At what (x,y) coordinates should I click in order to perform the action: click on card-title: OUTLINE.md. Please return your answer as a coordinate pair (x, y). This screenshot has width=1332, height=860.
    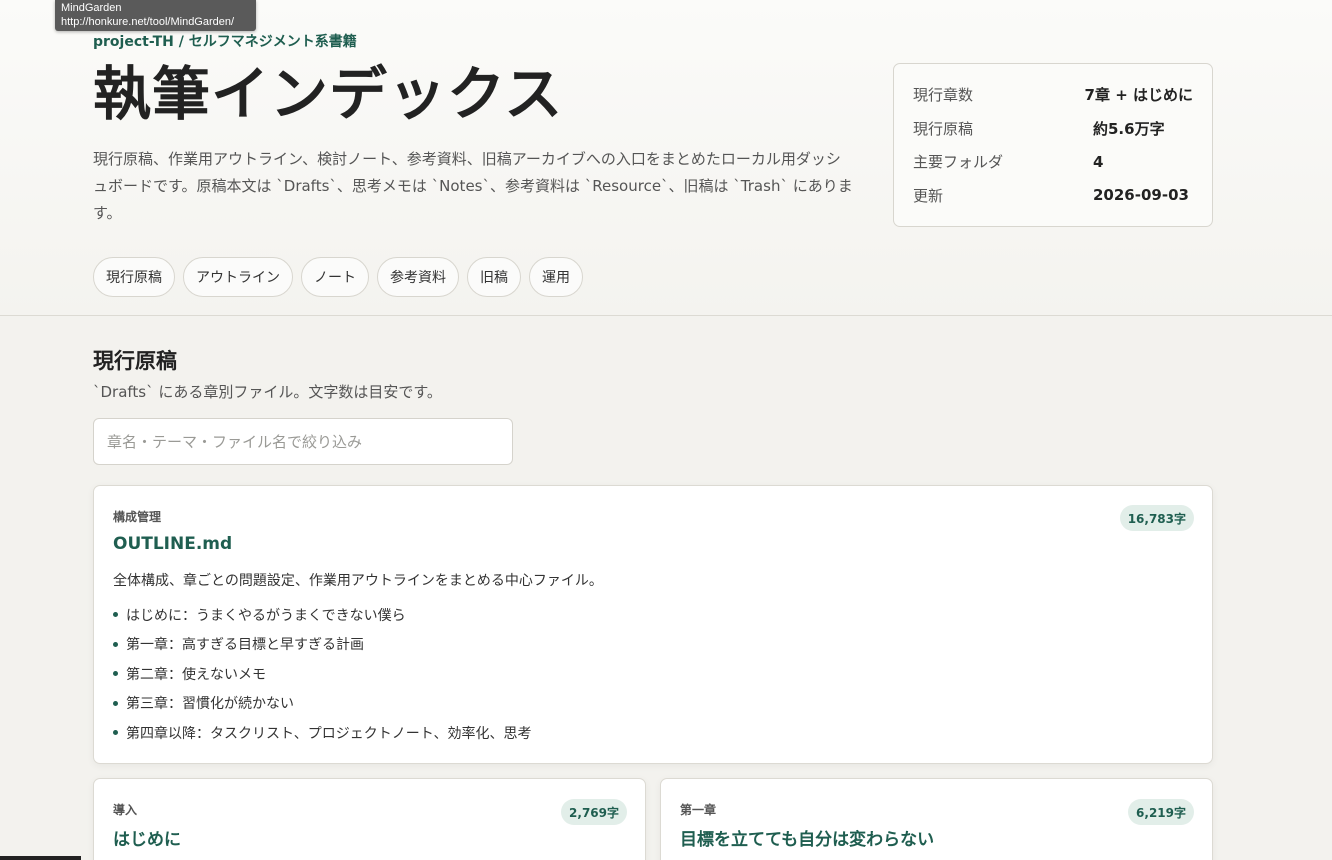
    Looking at the image, I should click on (172, 544).